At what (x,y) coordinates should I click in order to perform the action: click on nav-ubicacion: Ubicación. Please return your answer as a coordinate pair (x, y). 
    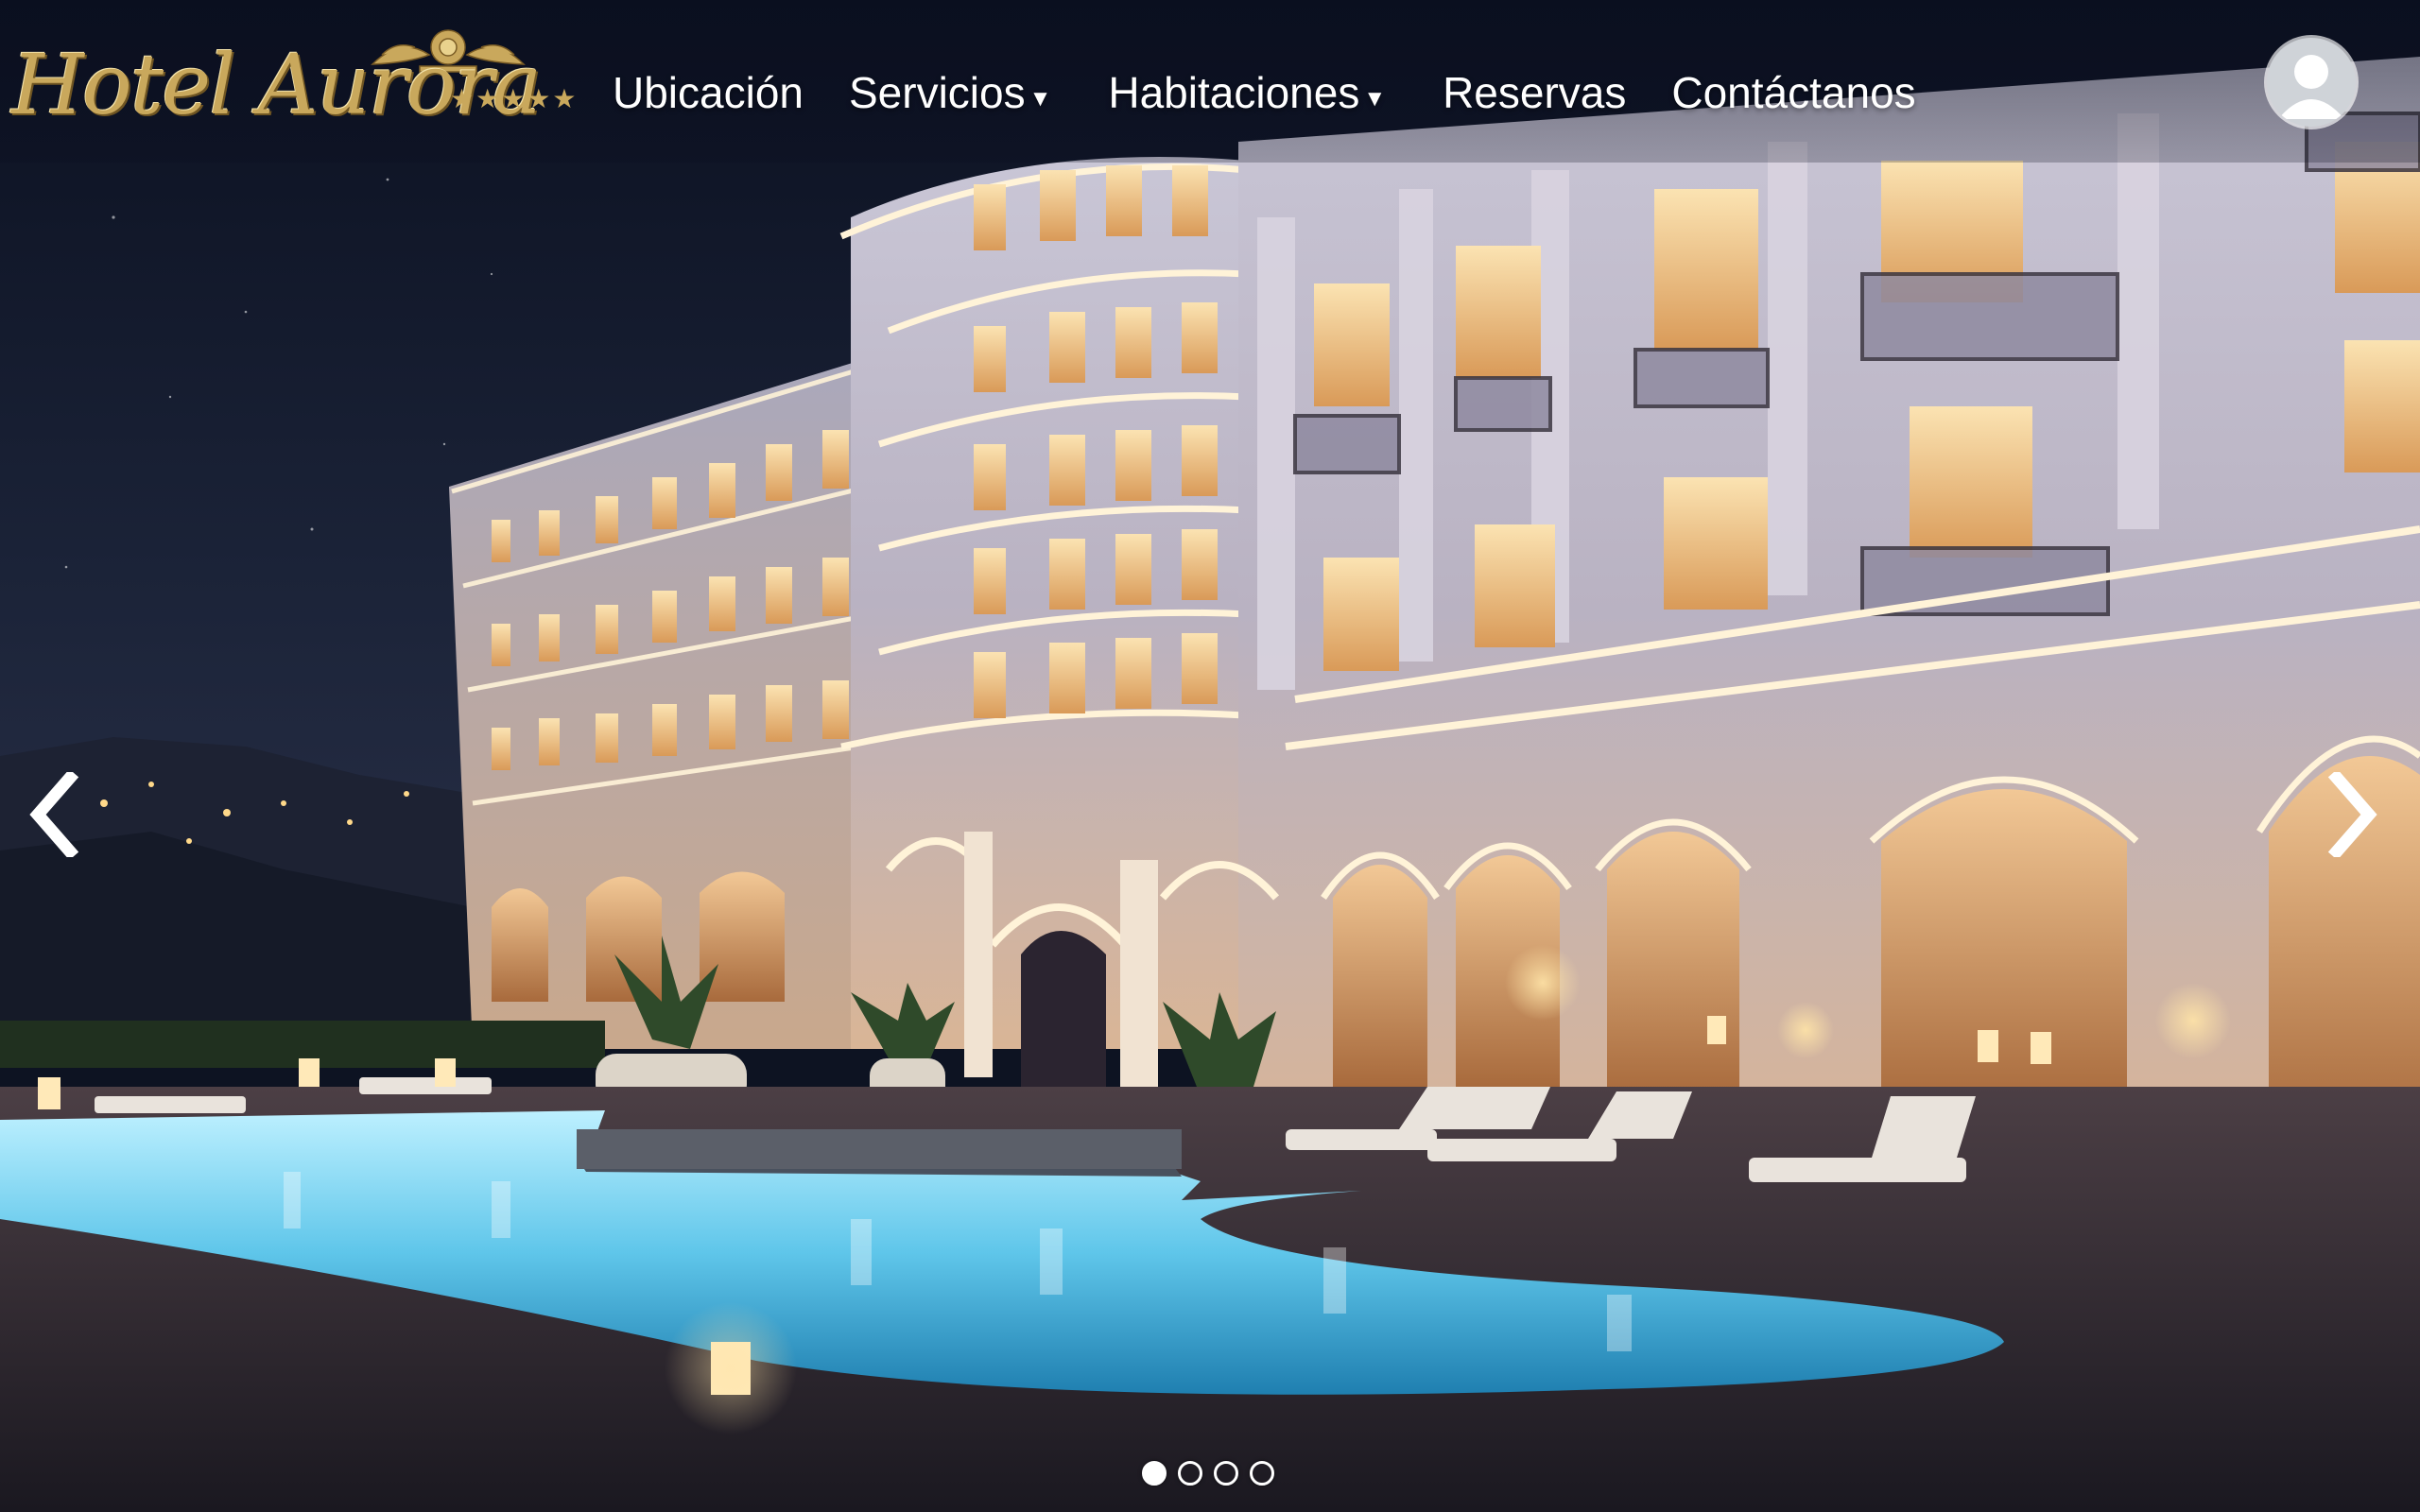
    Looking at the image, I should click on (708, 92).